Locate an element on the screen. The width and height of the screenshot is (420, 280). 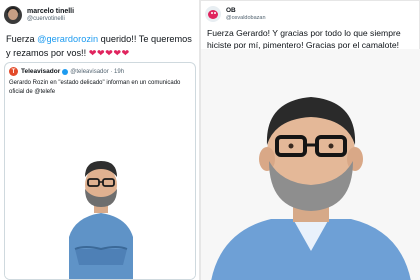
quoted-author-name: Teleavisador is located at coordinates (41, 71).